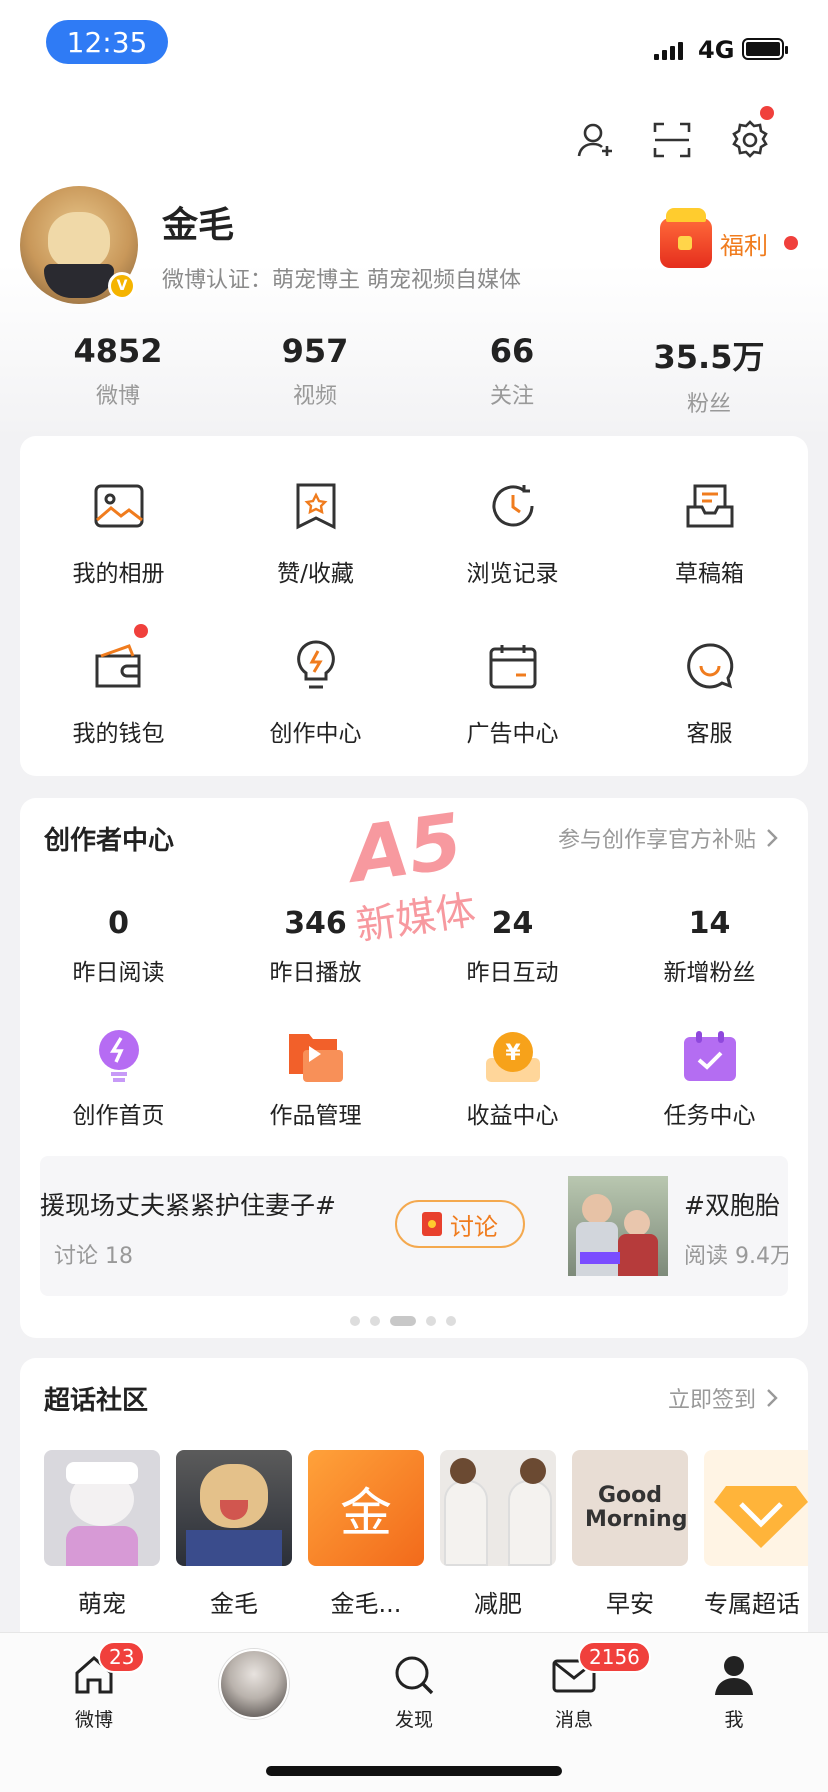 The image size is (828, 1792). Describe the element at coordinates (315, 734) in the screenshot. I see `tool-label: 创作中心` at that location.